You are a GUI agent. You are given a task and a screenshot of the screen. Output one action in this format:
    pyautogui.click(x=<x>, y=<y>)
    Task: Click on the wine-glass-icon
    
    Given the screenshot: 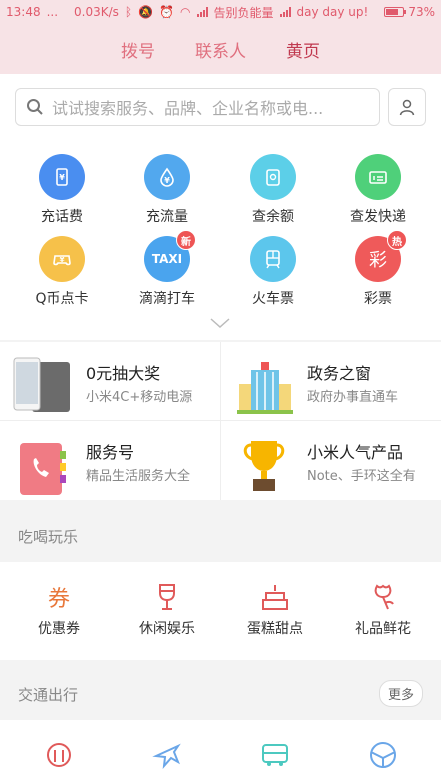 What is the action you would take?
    pyautogui.click(x=167, y=597)
    